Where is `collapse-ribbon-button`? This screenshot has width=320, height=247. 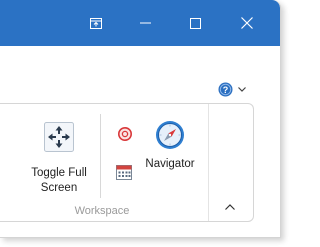 collapse-ribbon-button is located at coordinates (230, 207).